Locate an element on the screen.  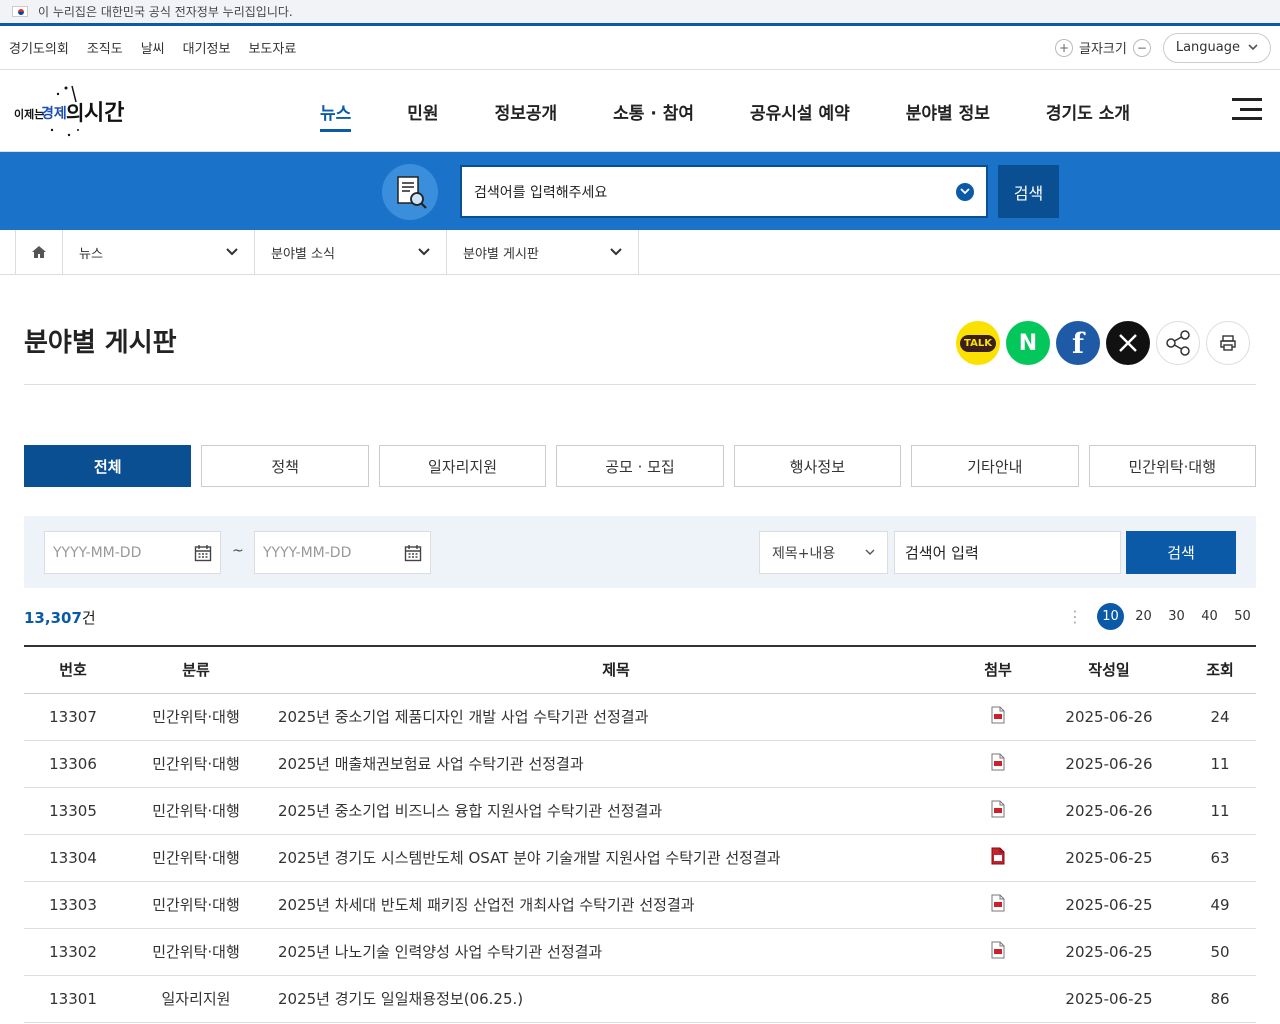
svg-text: 의 is located at coordinates (75, 113).